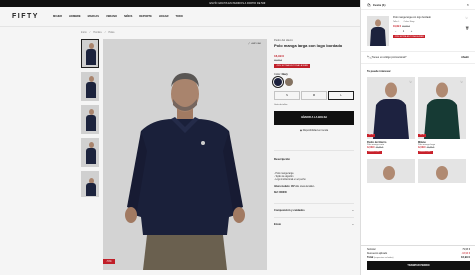 This screenshot has width=475, height=275. I want to click on reco-name: Polo manga corta, so click(376, 145).